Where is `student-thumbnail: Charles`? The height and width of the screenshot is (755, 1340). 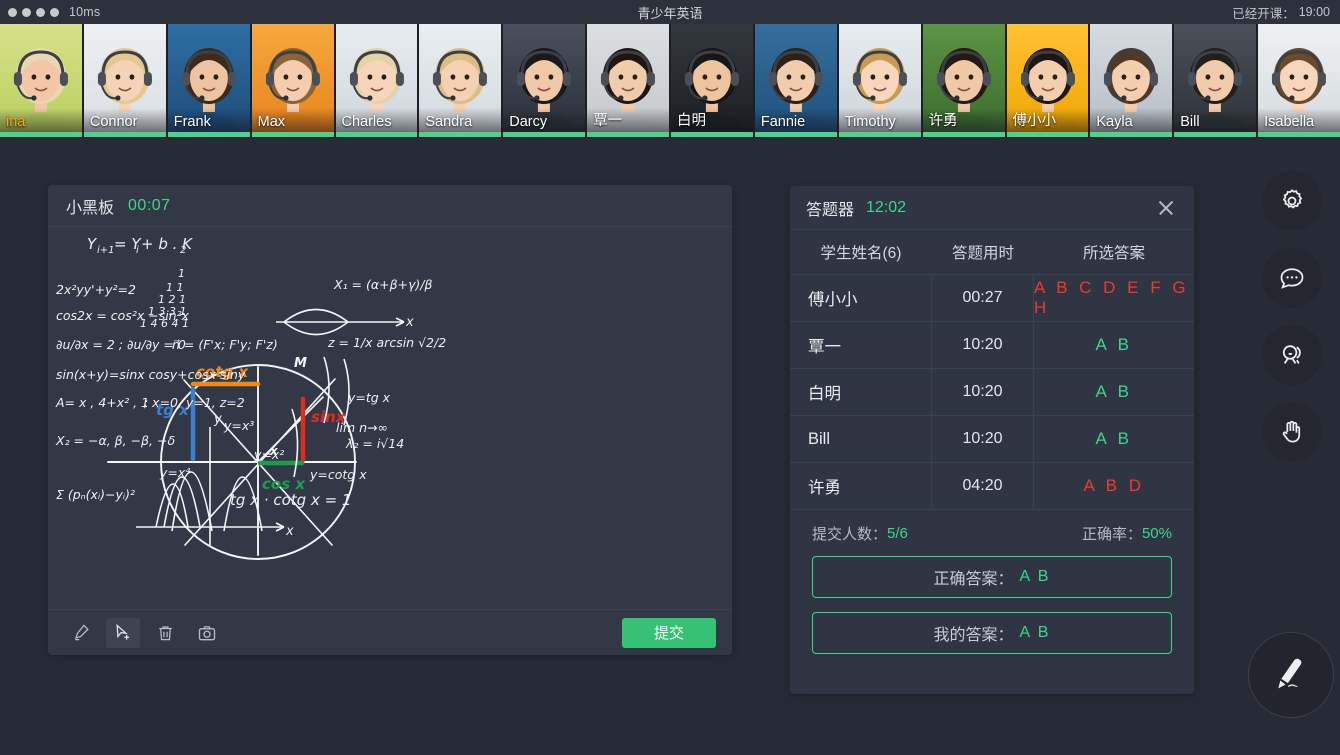
student-thumbnail: Charles is located at coordinates (376, 80).